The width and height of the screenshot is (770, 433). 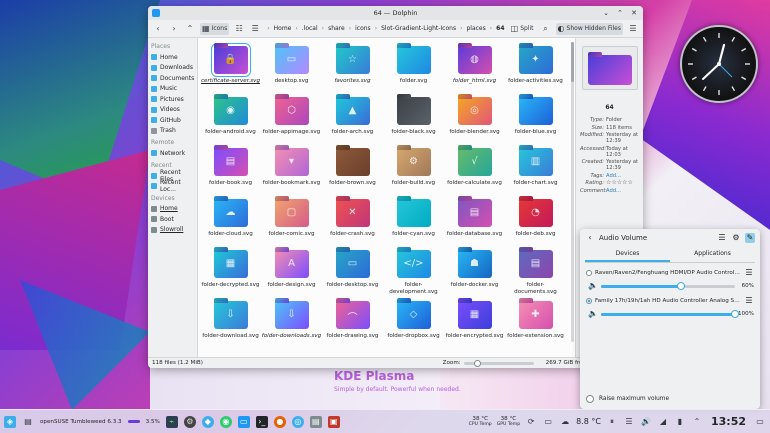 What do you see at coordinates (172, 99) in the screenshot?
I see `sidebar-item-pictures: Pictures` at bounding box center [172, 99].